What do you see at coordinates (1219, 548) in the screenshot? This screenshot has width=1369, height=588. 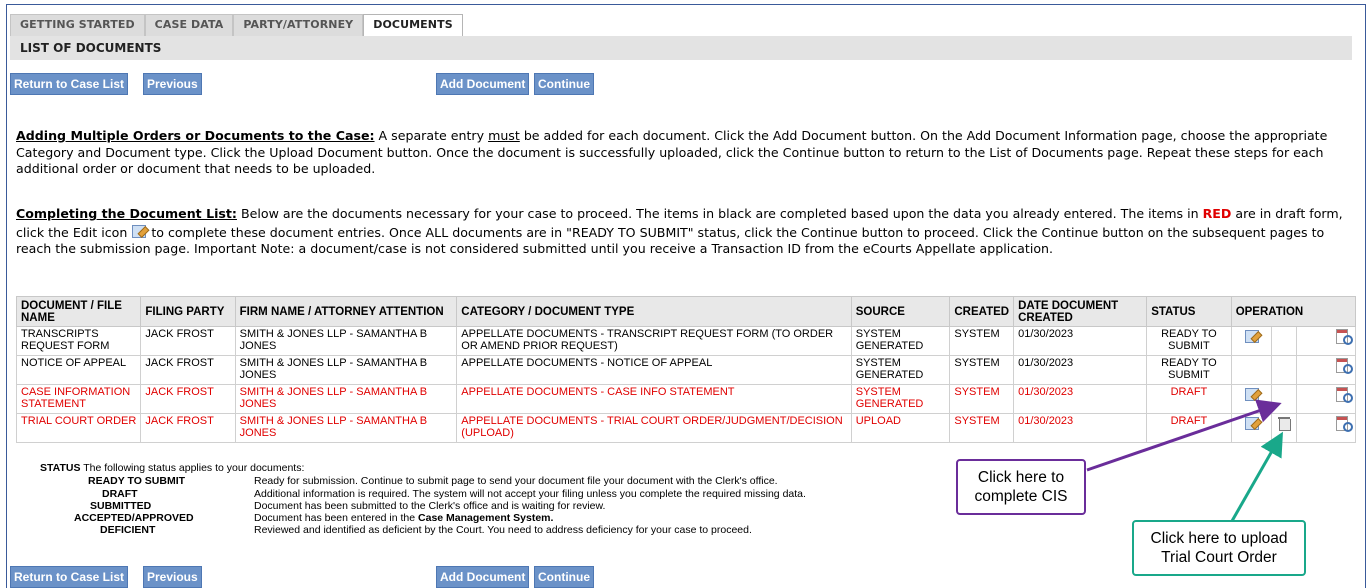 I see `trial-court-order-callout: Click here to upload Trial Court Order` at bounding box center [1219, 548].